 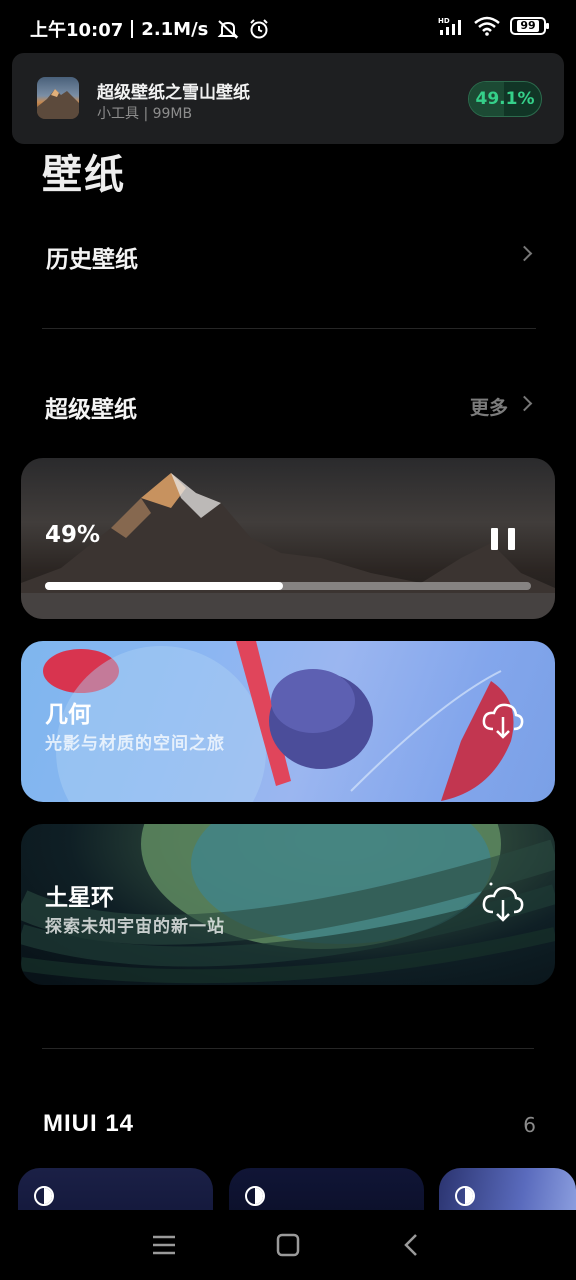 I want to click on wallpaper-title: 几何, so click(x=68, y=714).